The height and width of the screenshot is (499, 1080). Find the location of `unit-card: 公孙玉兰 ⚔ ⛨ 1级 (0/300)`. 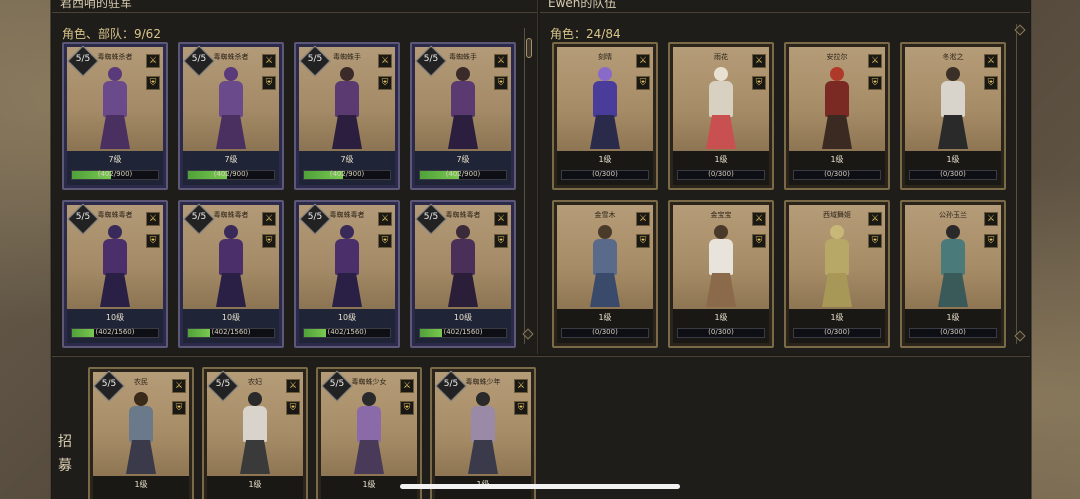

unit-card: 公孙玉兰 ⚔ ⛨ 1级 (0/300) is located at coordinates (953, 274).